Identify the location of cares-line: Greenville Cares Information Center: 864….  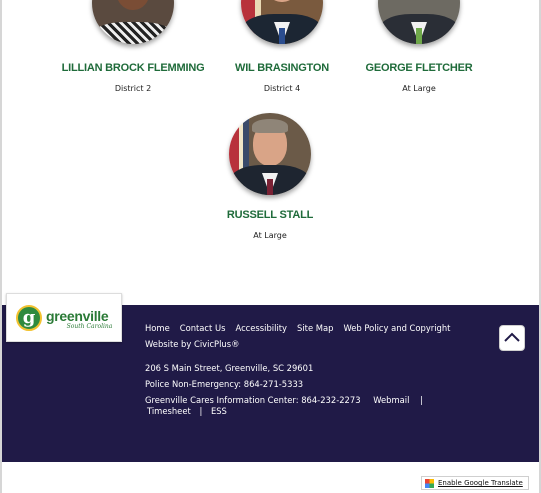
(284, 400).